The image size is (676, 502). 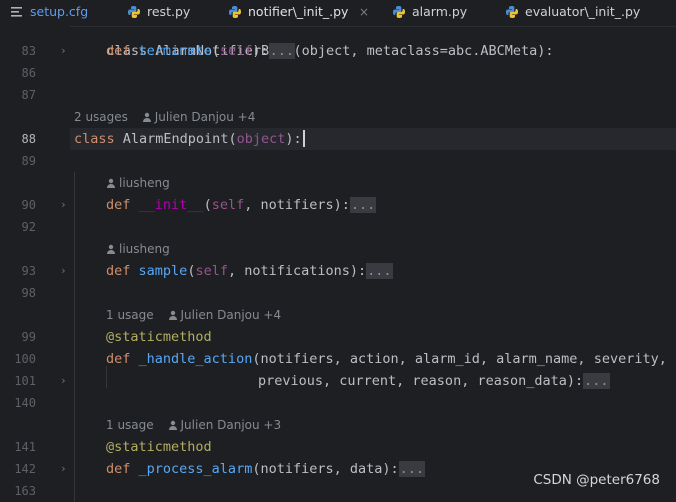 What do you see at coordinates (164, 117) in the screenshot?
I see `usages-hint: 2 usages Julien Danjou +4` at bounding box center [164, 117].